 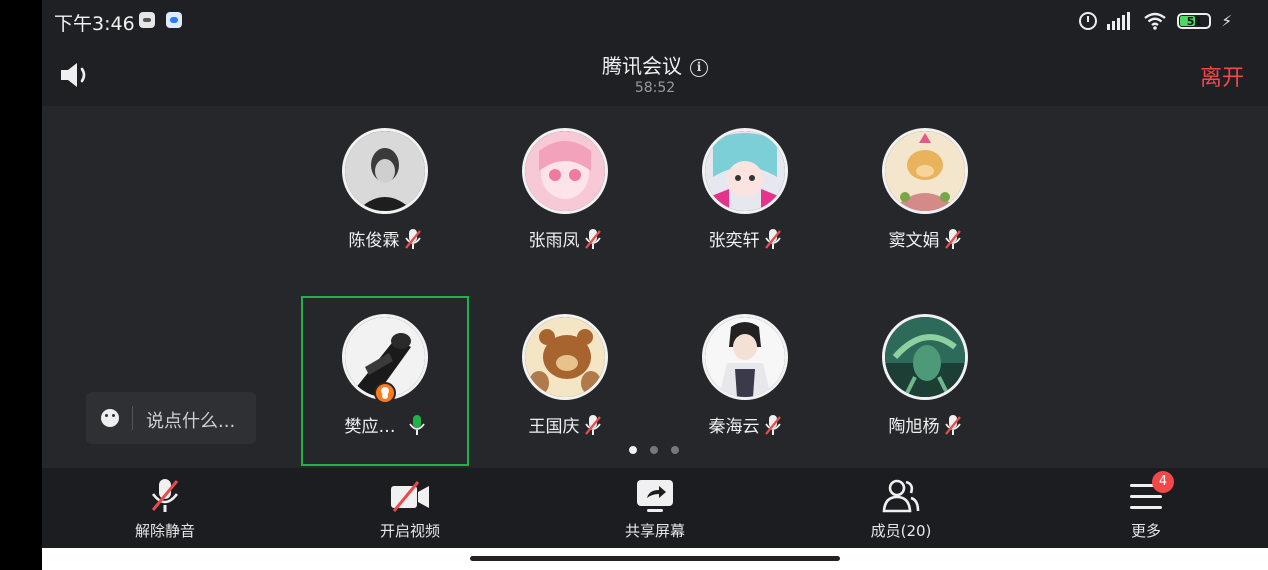 I want to click on video-button: 开启视频, so click(x=410, y=511).